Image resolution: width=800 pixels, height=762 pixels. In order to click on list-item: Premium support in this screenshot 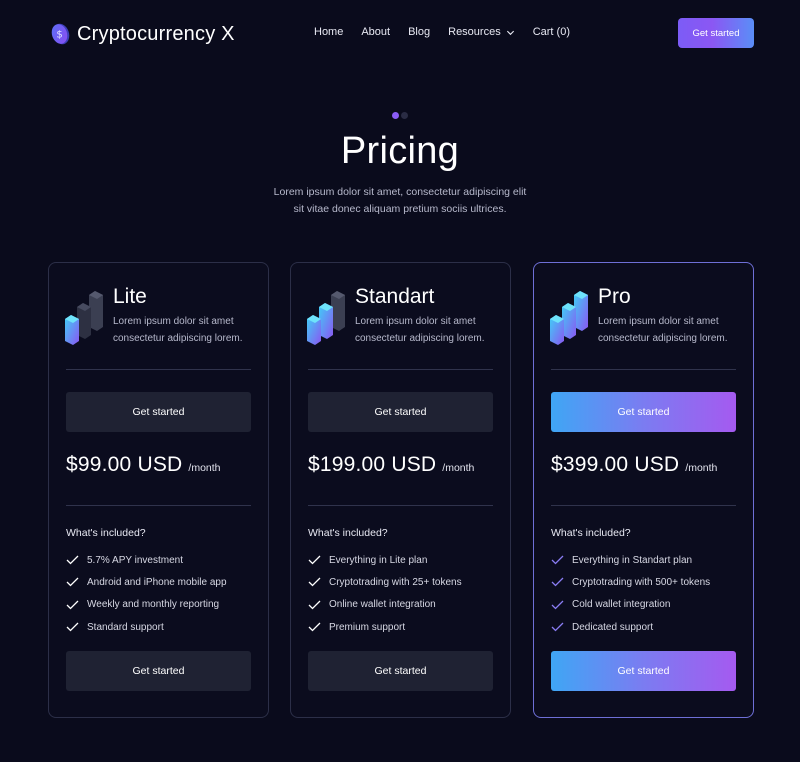, I will do `click(385, 627)`.